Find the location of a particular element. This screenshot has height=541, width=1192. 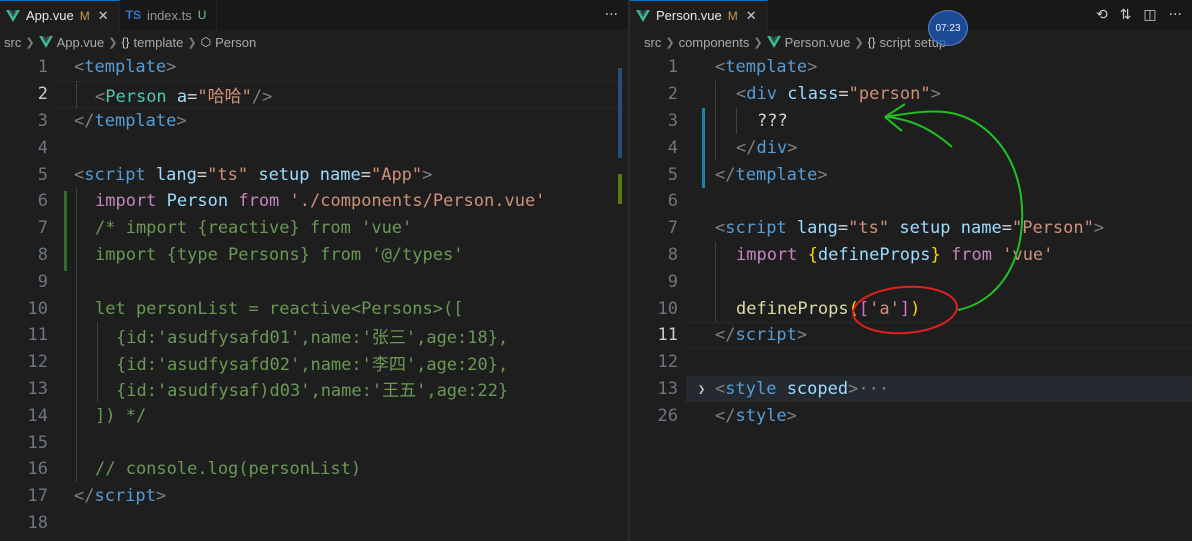

code-line: 3 </template> is located at coordinates (314, 121).